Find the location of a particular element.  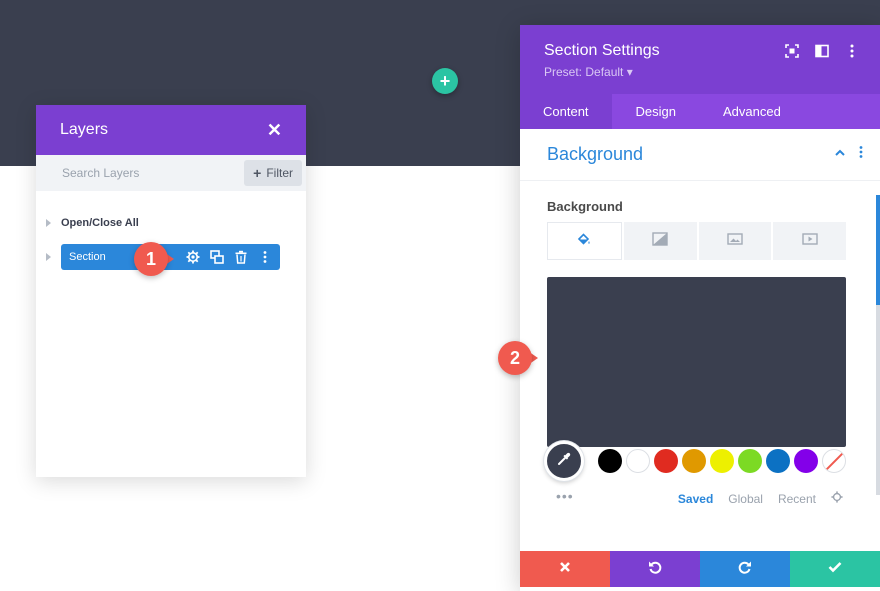

callout-1: 1 is located at coordinates (154, 259).